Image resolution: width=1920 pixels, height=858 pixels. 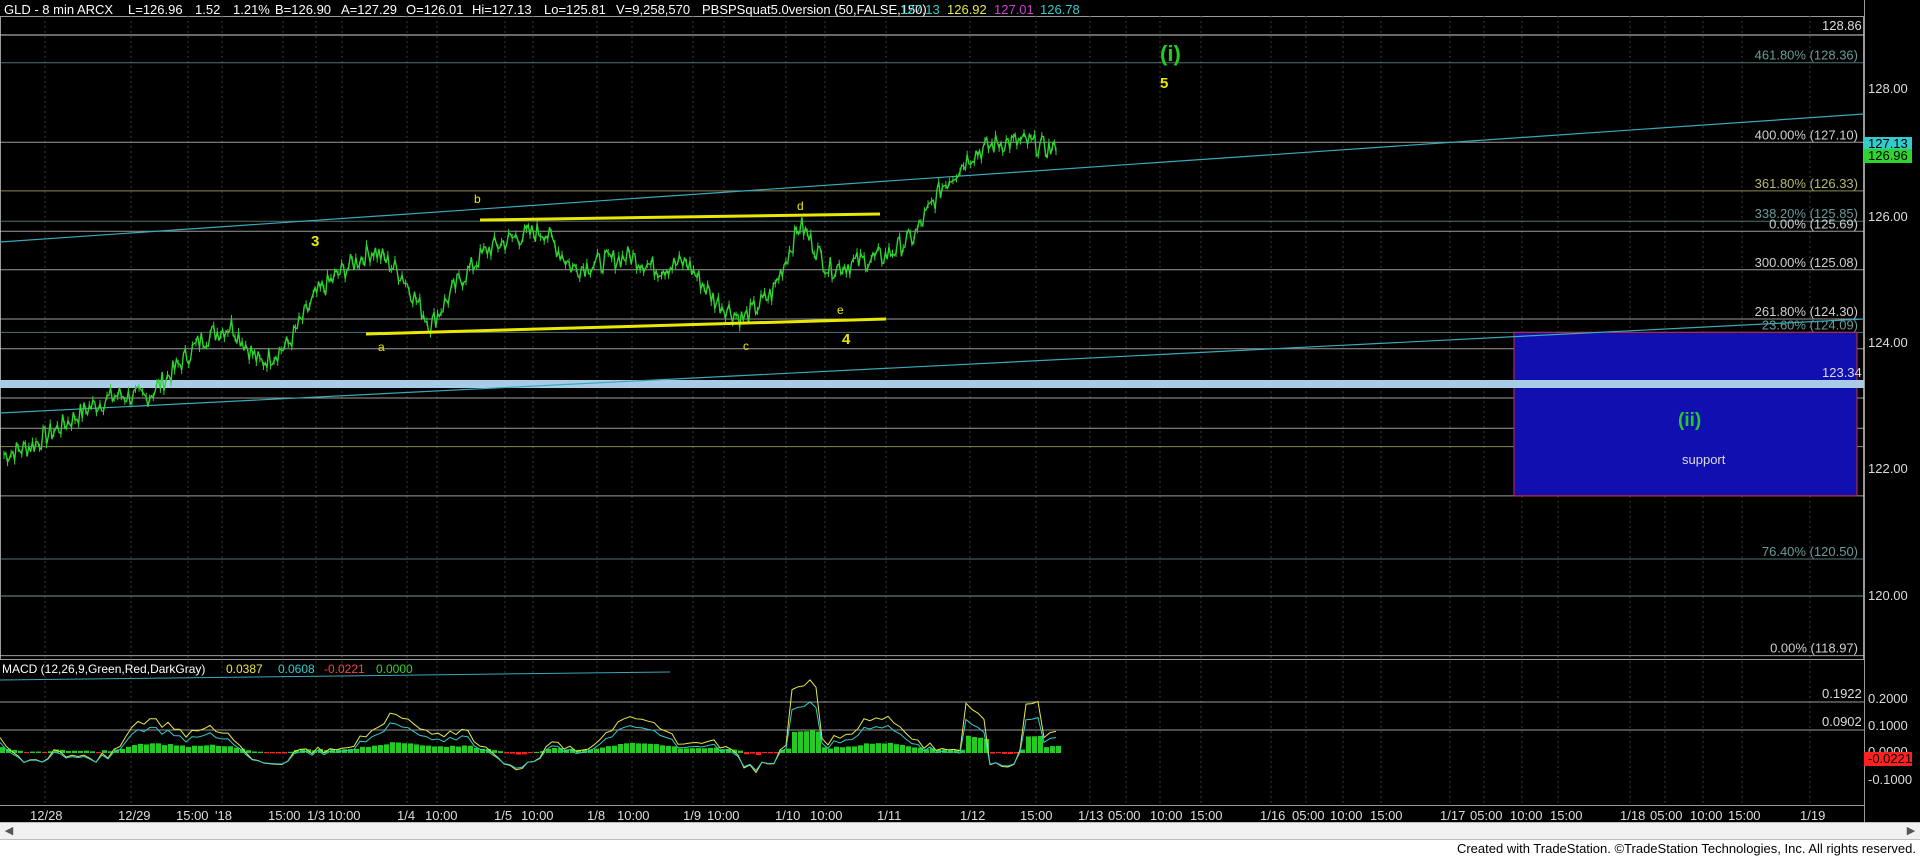 I want to click on macd-value-4: 0.0000, so click(x=394, y=669).